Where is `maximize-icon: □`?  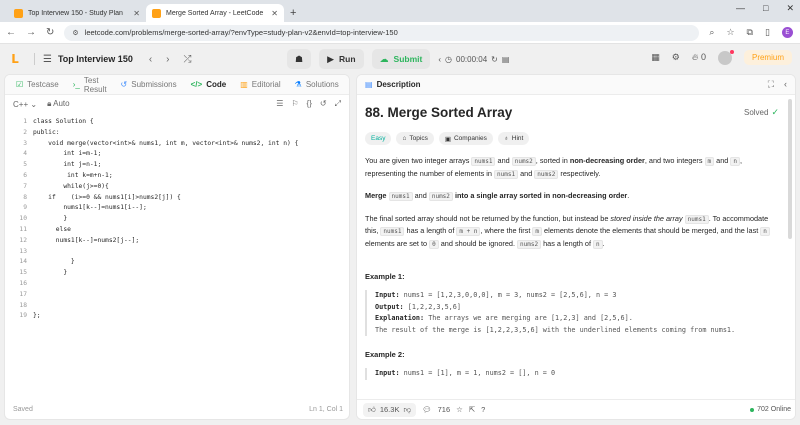 maximize-icon: □ is located at coordinates (765, 8).